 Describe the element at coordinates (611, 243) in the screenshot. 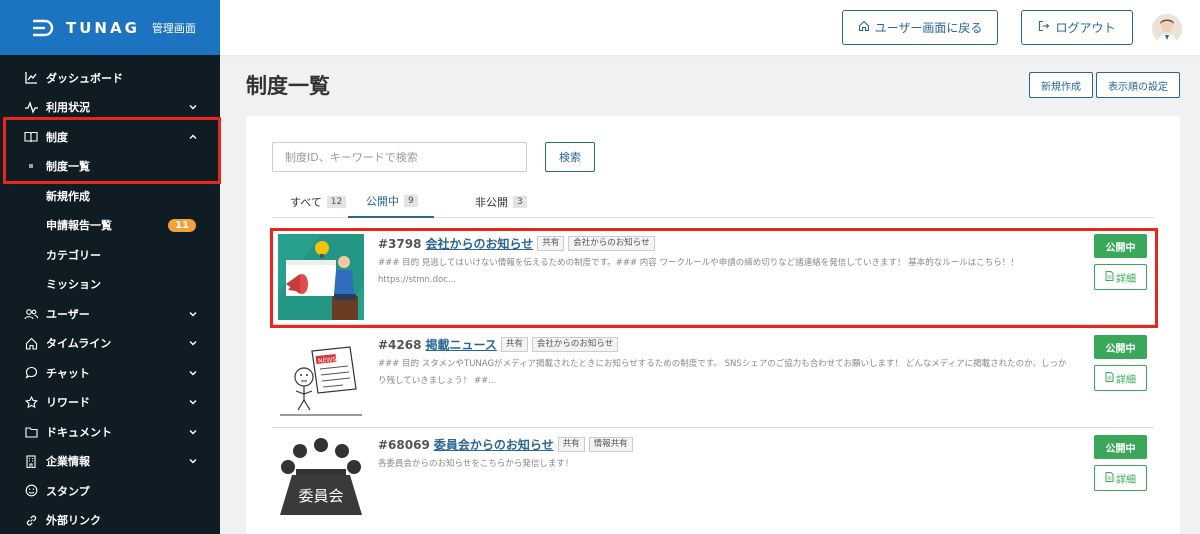

I see `tag-badge: 会社からのお知らせ` at that location.